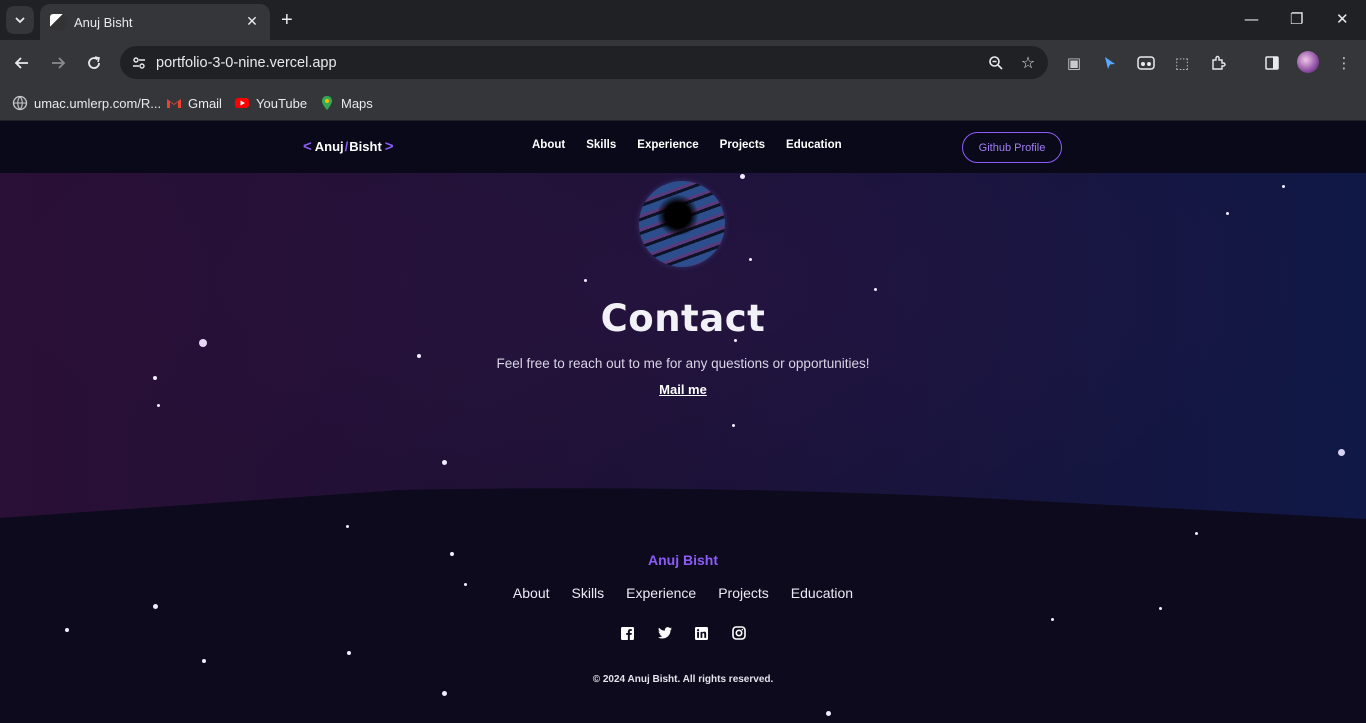 Image resolution: width=1366 pixels, height=723 pixels. Describe the element at coordinates (683, 103) in the screenshot. I see `bookmarks-bar: umac.umlerp.com/R... Gmail YouTube Maps` at that location.